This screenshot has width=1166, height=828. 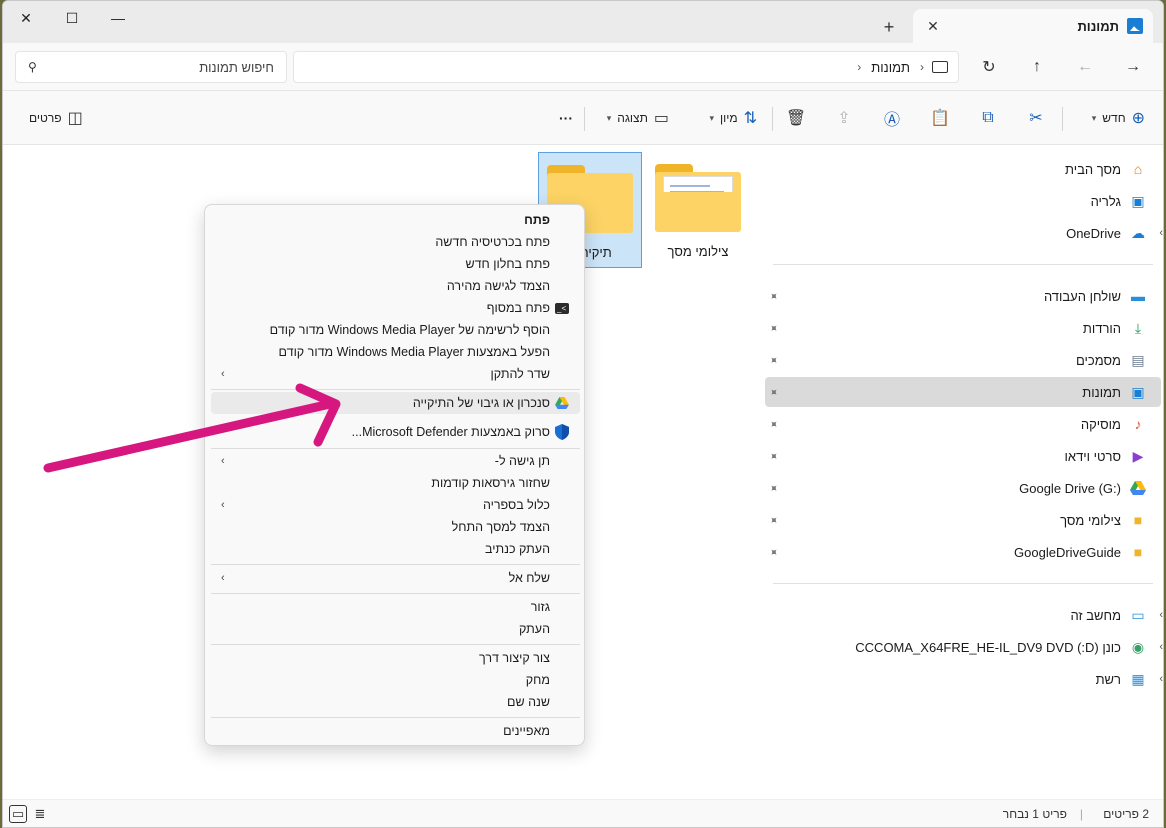 I want to click on menu-label: פתח במסוף, so click(x=518, y=308).